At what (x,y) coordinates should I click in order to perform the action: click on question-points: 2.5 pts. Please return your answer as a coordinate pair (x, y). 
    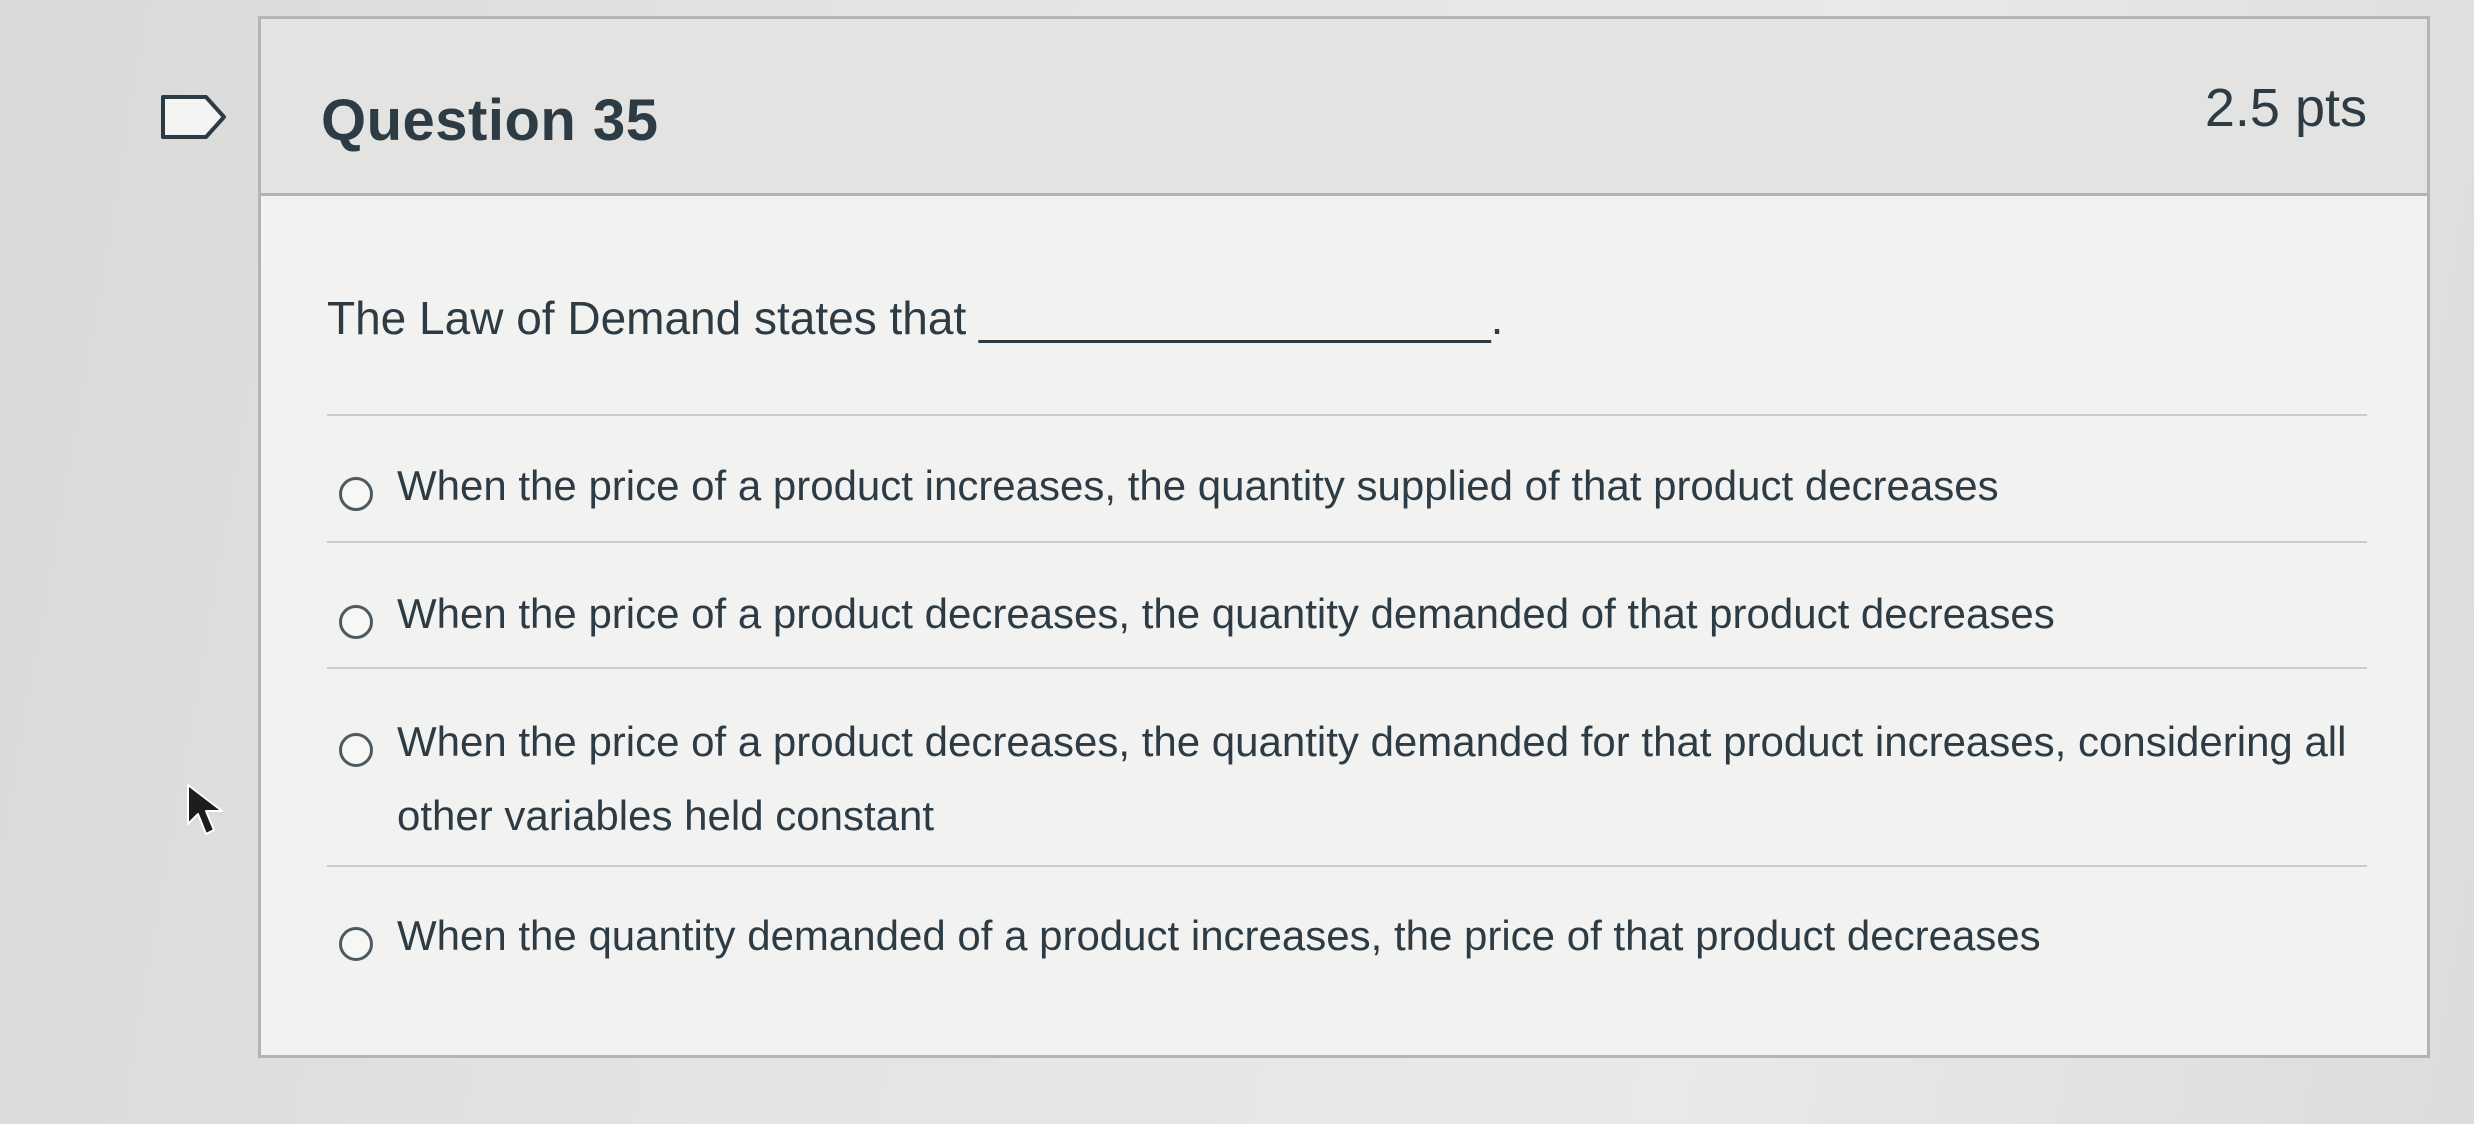
    Looking at the image, I should click on (2285, 108).